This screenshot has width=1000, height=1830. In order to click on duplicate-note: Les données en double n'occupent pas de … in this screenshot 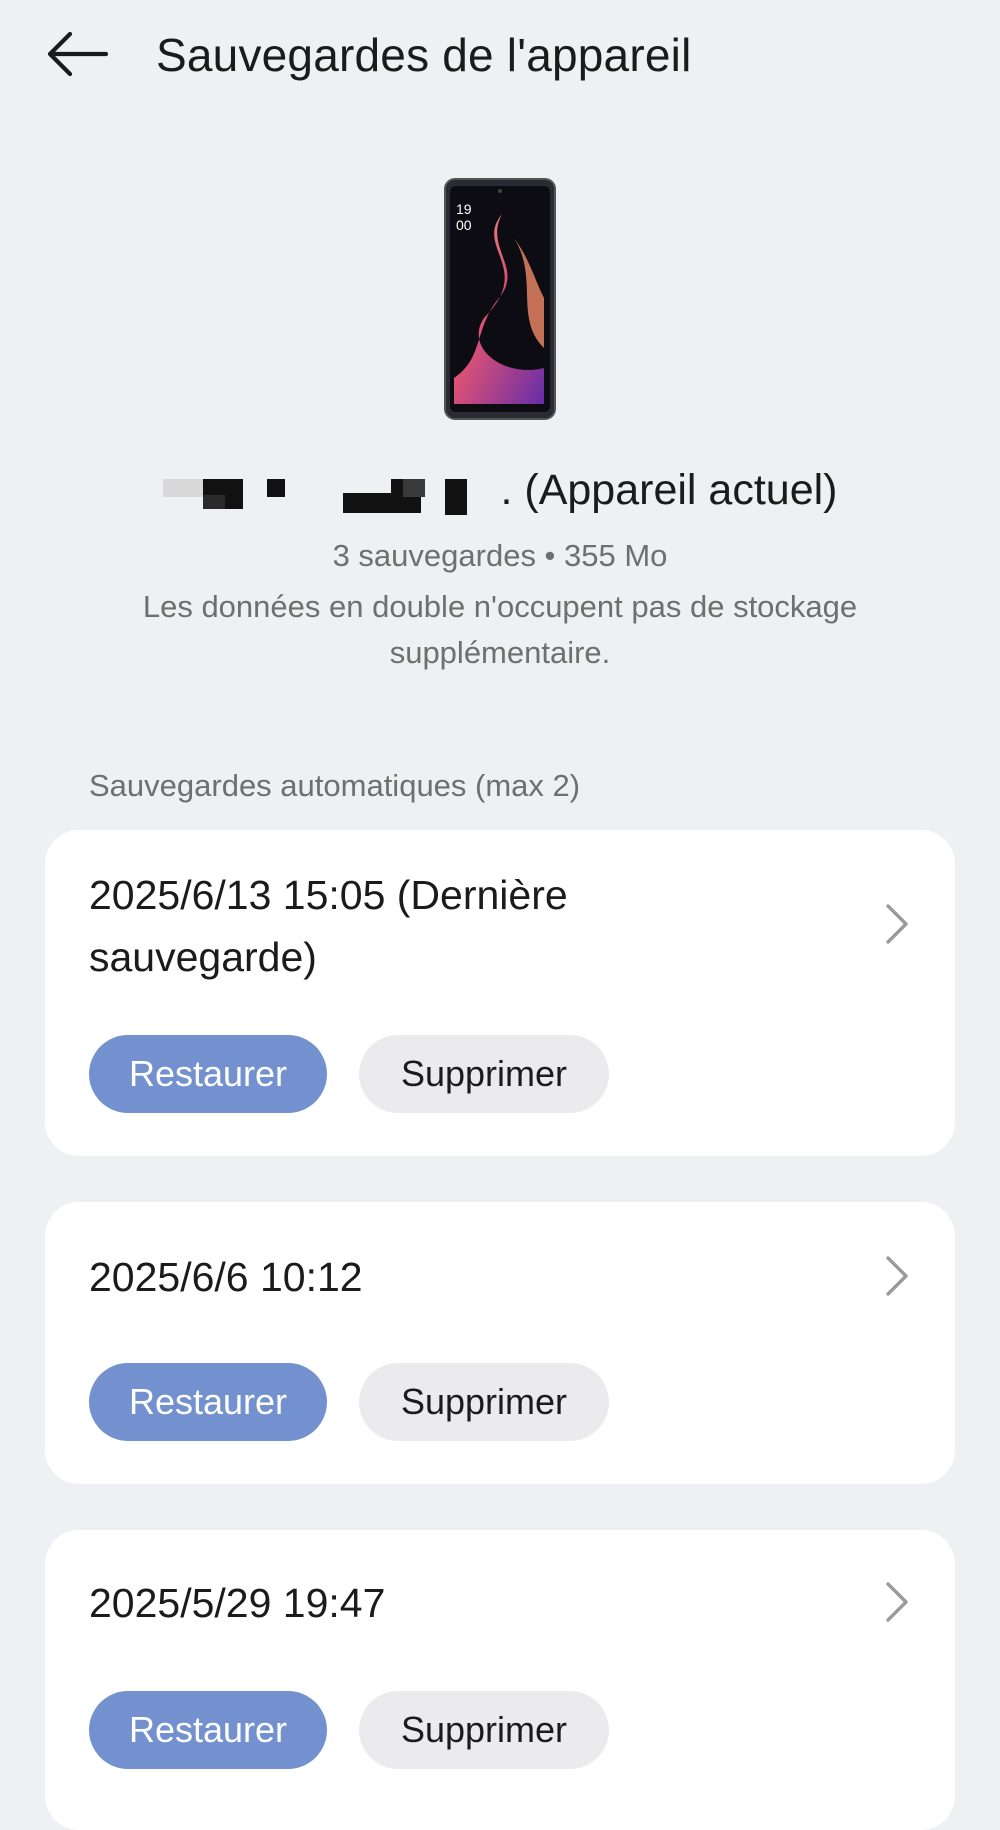, I will do `click(500, 629)`.